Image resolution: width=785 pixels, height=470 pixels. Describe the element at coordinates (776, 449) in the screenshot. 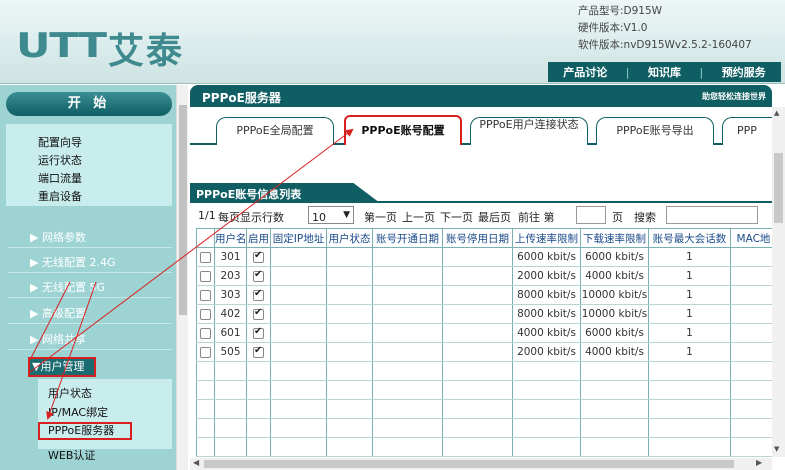

I see `scroll-down-icon: ▼` at that location.